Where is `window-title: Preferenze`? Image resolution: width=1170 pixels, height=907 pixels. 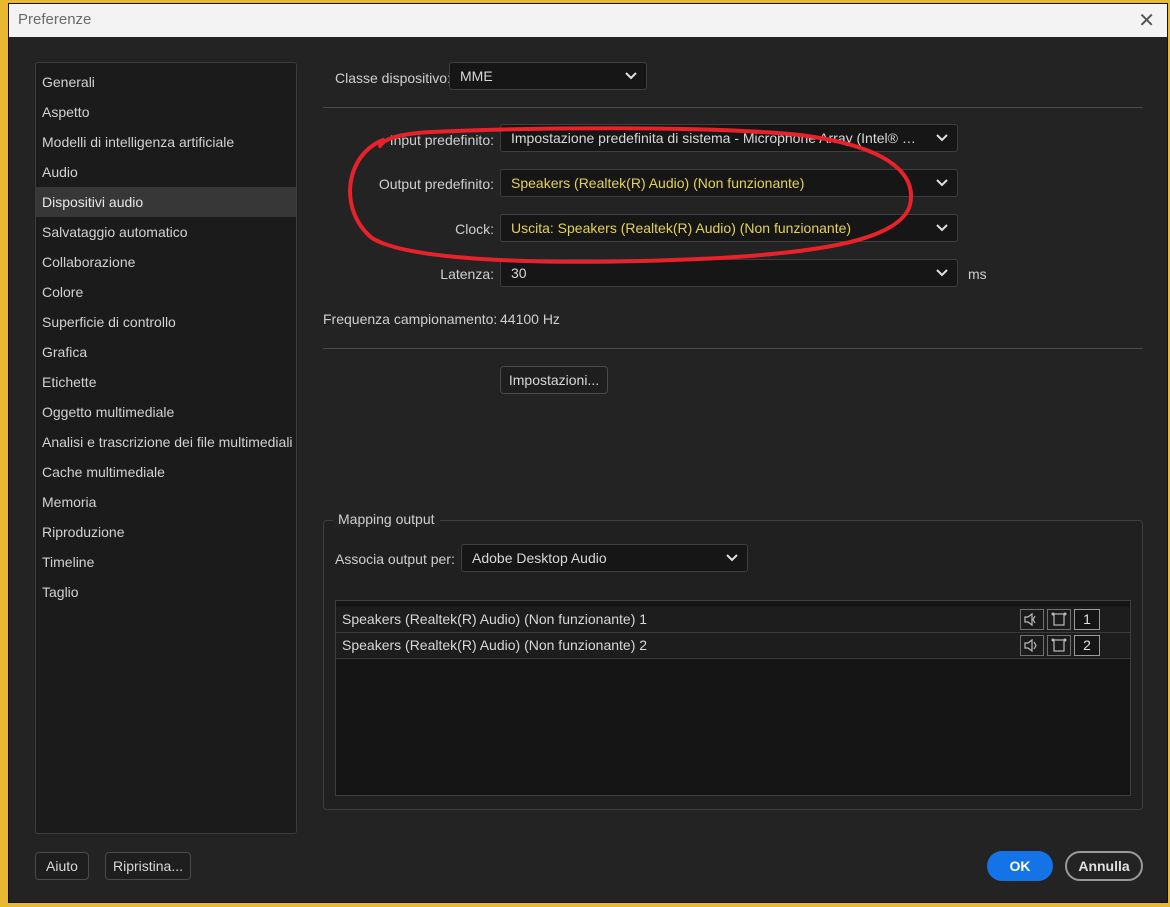 window-title: Preferenze is located at coordinates (55, 19).